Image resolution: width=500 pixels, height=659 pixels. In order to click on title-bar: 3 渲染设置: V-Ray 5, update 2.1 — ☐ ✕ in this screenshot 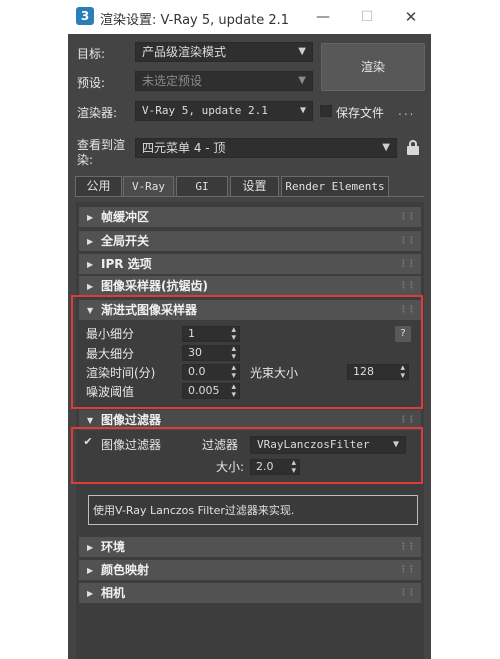, I will do `click(249, 17)`.